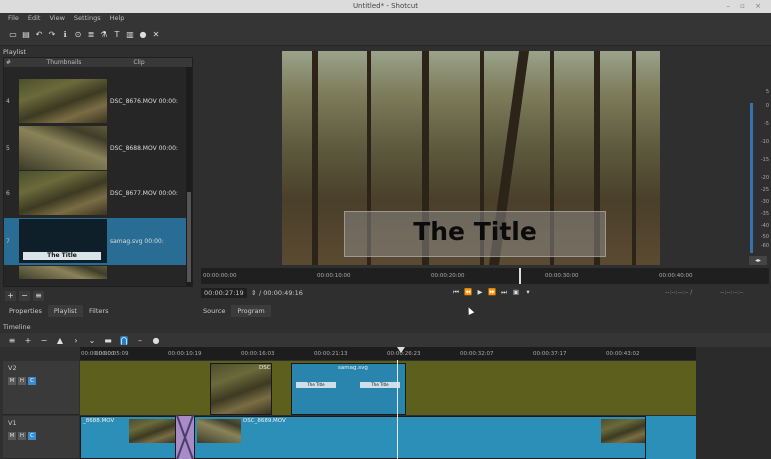  I want to click on track-v1: _8688.MOV DSC_8689.MOV, so click(388, 437).